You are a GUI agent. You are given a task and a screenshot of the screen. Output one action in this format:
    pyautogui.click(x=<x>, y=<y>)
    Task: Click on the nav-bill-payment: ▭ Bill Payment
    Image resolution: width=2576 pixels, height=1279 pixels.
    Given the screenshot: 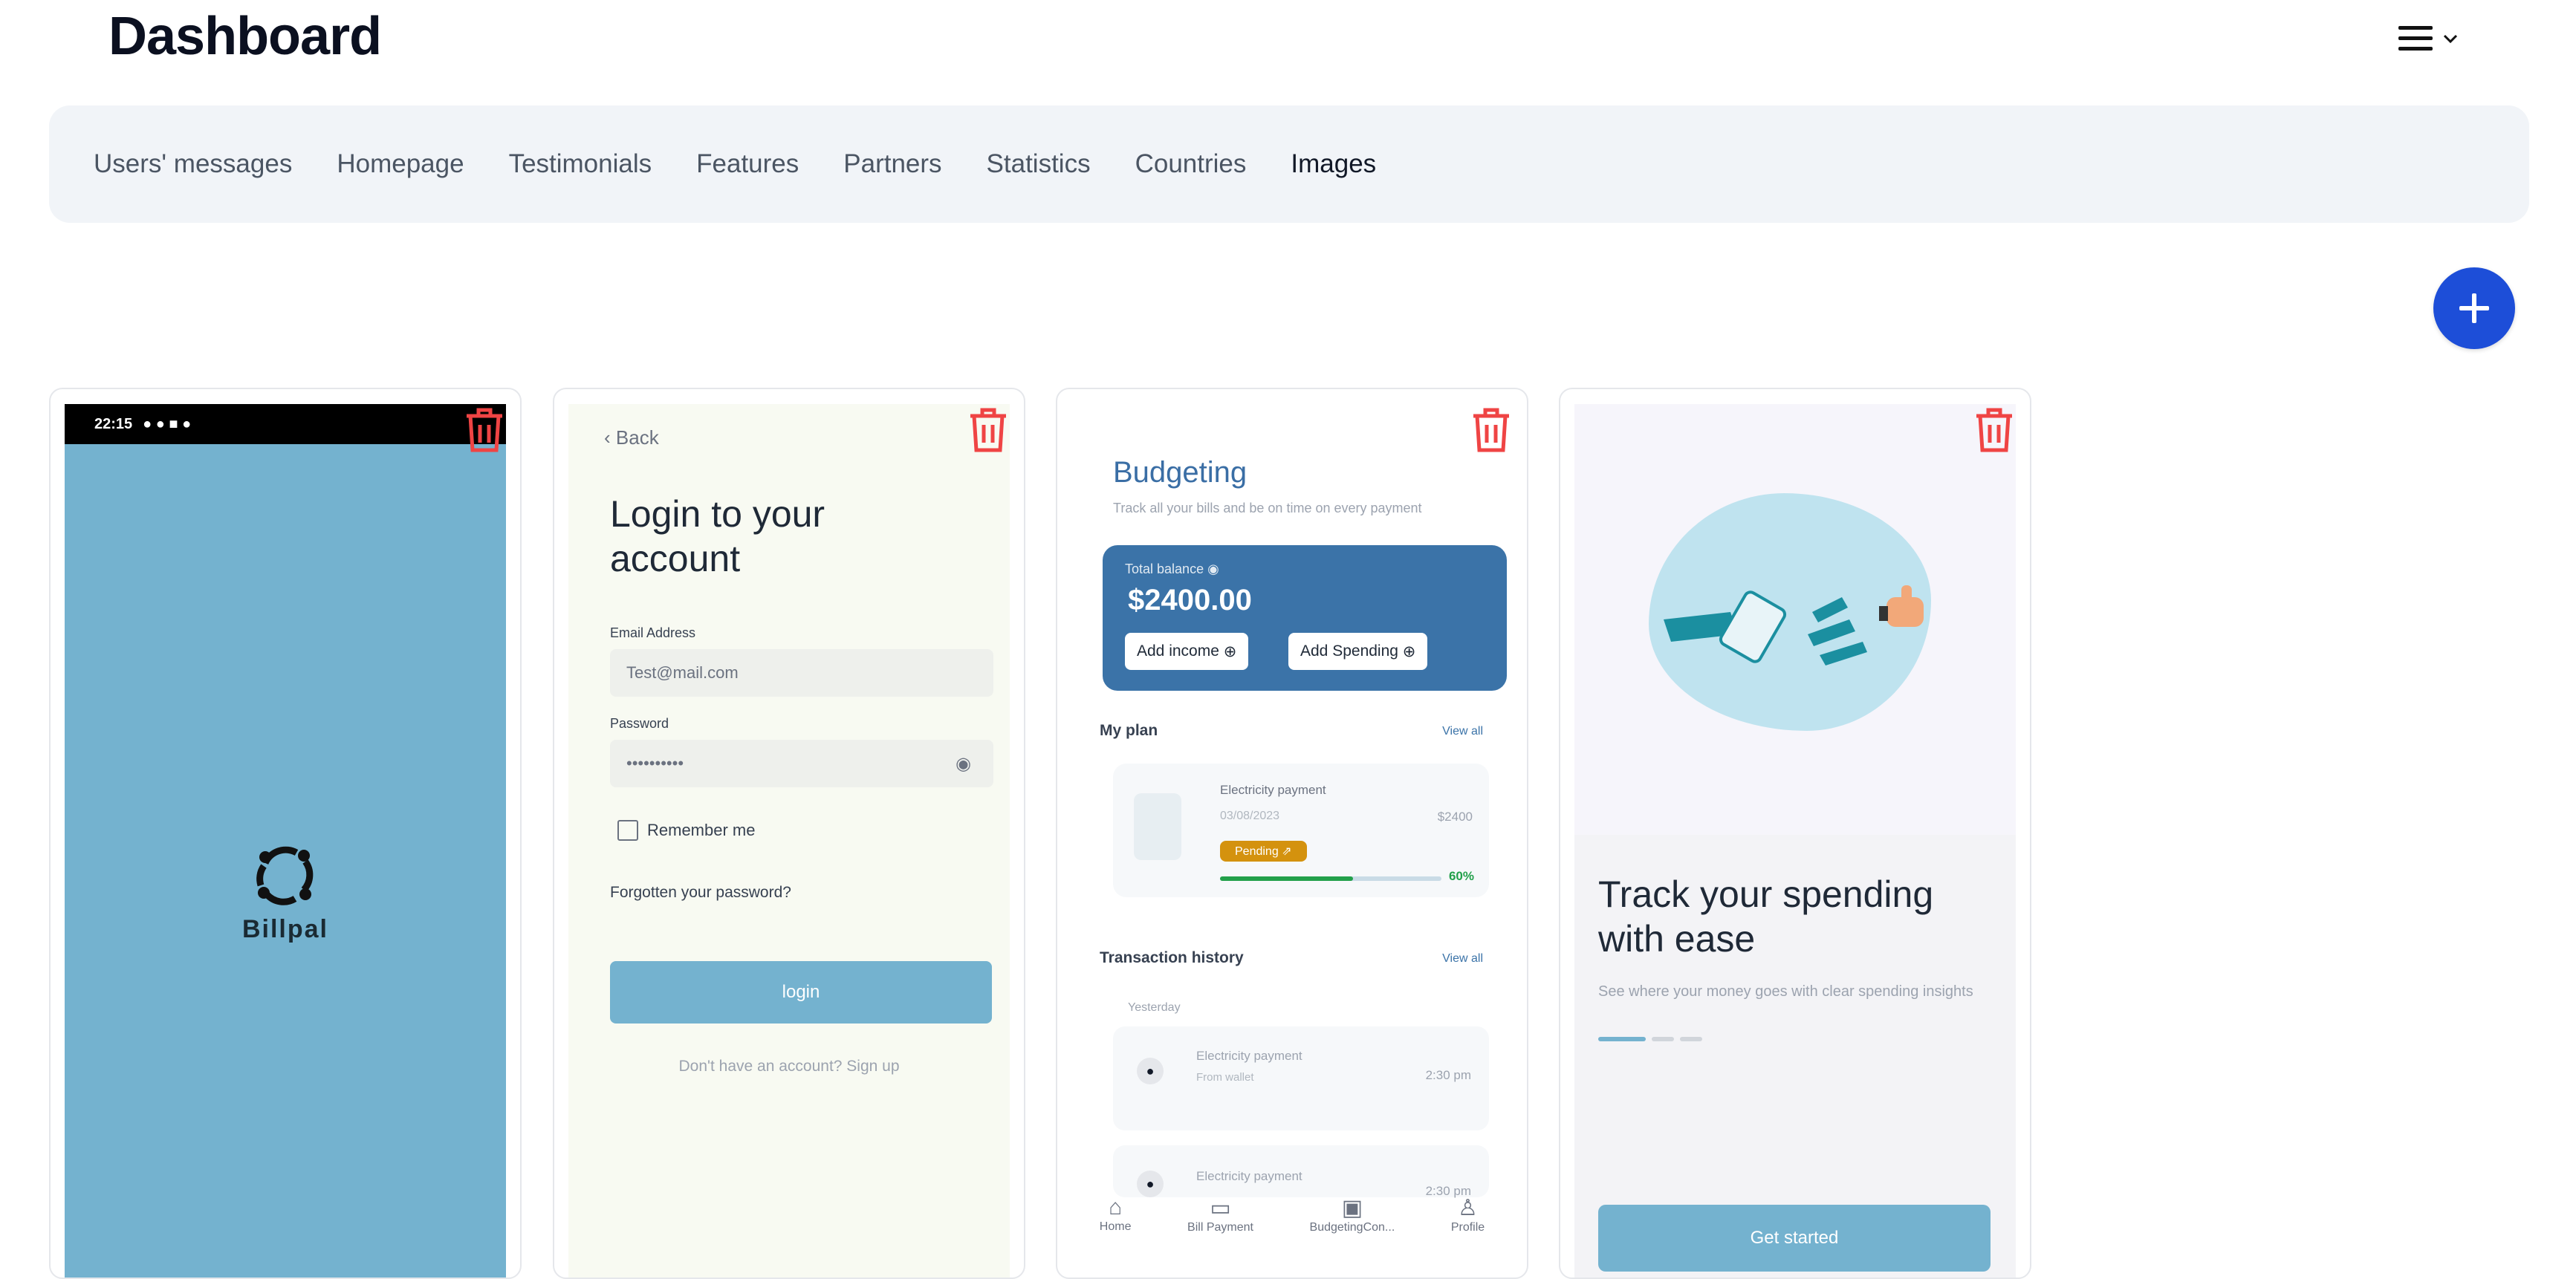 What is the action you would take?
    pyautogui.click(x=1220, y=1215)
    